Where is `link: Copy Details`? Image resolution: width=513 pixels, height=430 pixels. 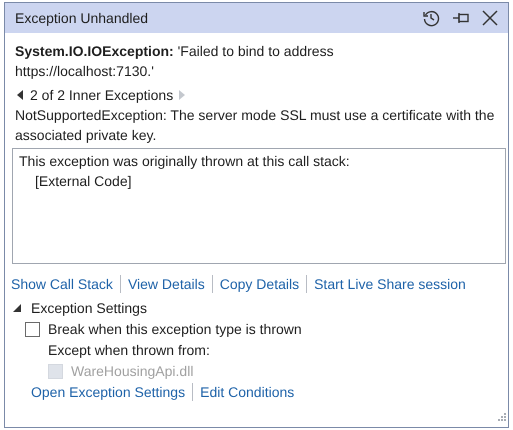 link: Copy Details is located at coordinates (260, 284).